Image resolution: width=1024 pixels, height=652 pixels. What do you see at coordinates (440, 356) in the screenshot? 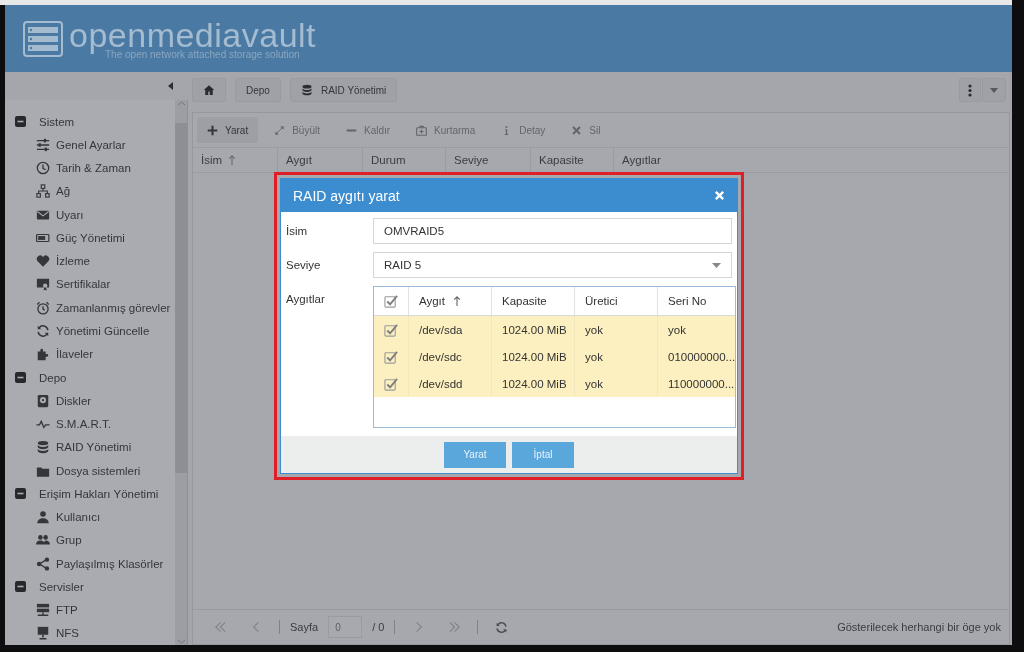
I see `table-cell: /dev/sdc` at bounding box center [440, 356].